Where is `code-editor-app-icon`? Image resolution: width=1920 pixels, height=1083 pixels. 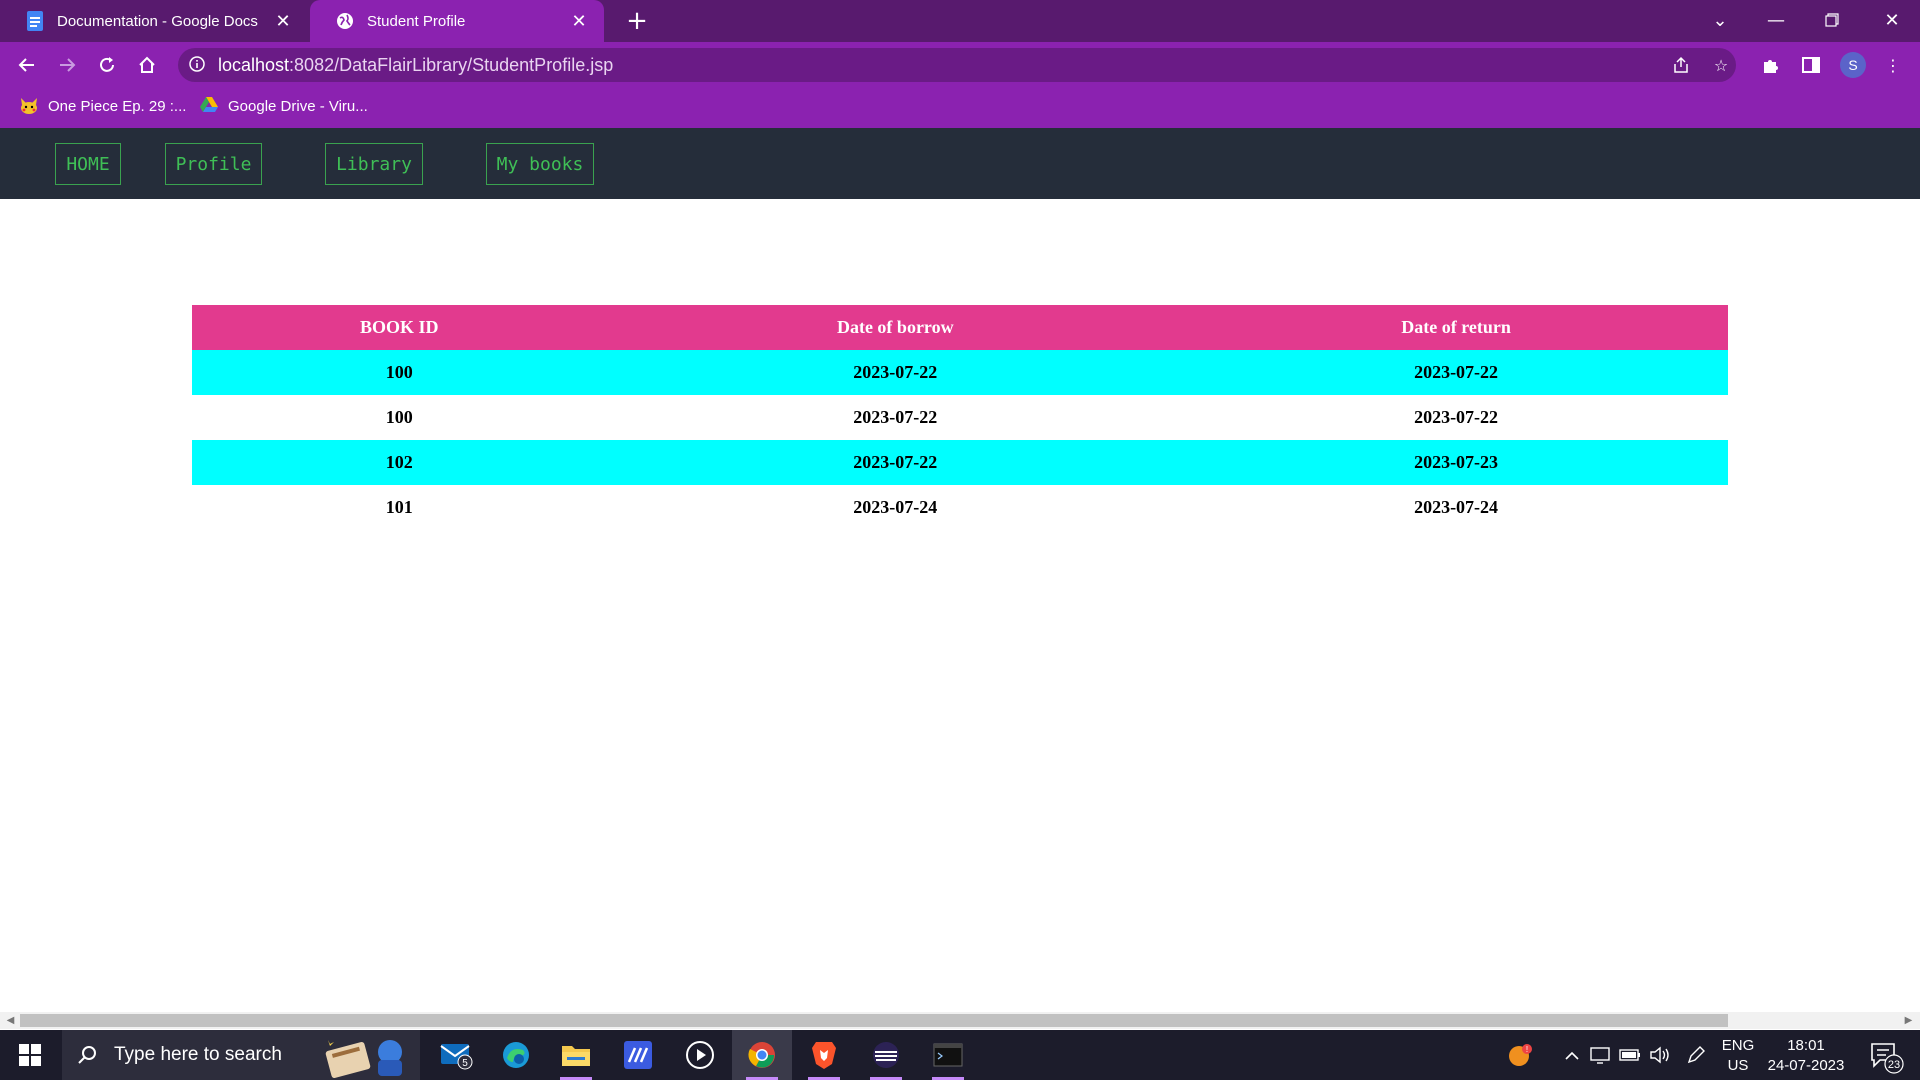
code-editor-app-icon is located at coordinates (638, 1055).